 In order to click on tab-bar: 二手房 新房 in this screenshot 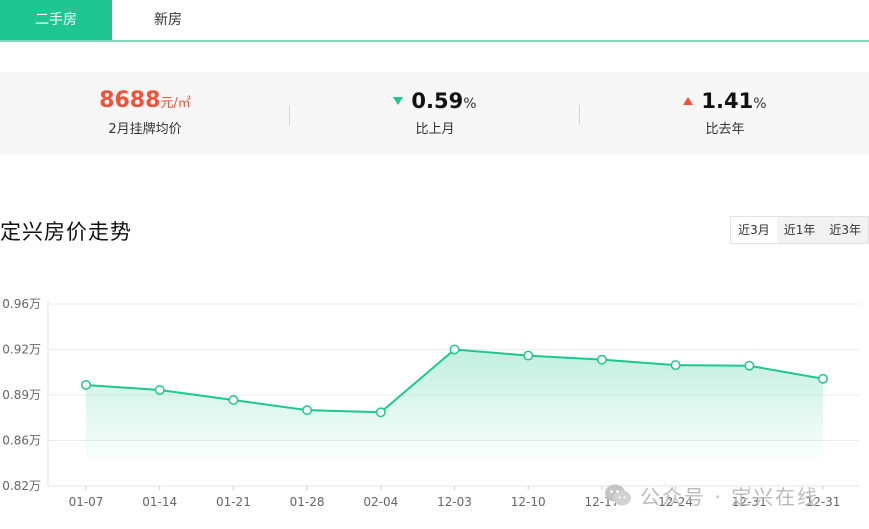, I will do `click(434, 21)`.